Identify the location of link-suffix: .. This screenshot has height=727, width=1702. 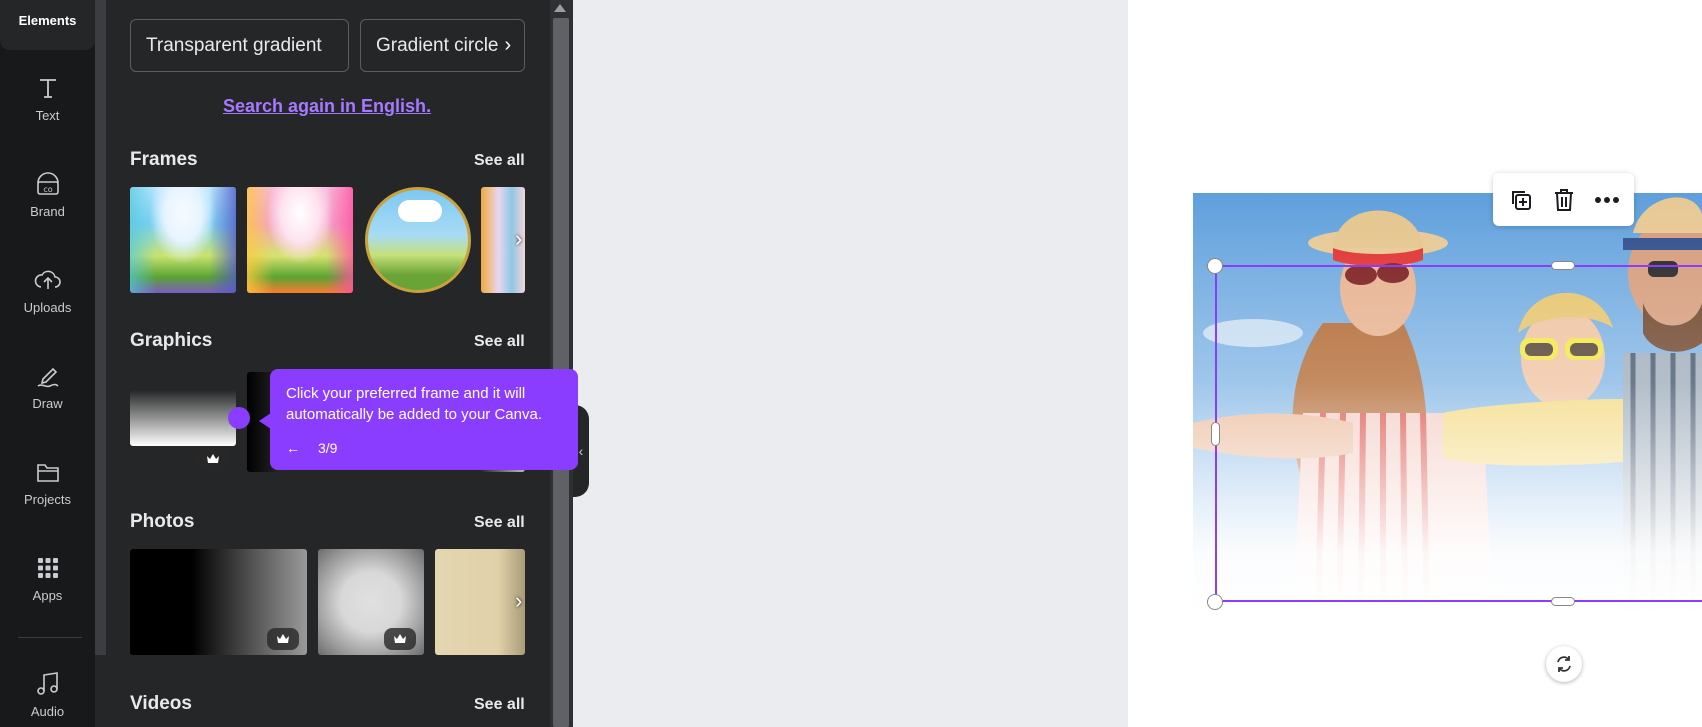
(429, 106).